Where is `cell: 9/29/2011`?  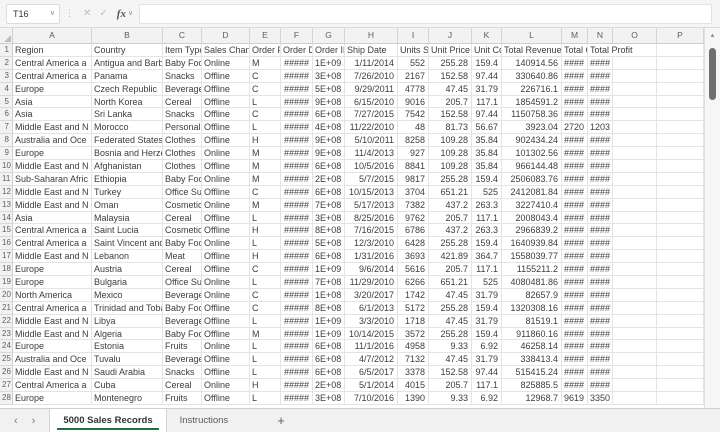
cell: 9/29/2011 is located at coordinates (371, 89).